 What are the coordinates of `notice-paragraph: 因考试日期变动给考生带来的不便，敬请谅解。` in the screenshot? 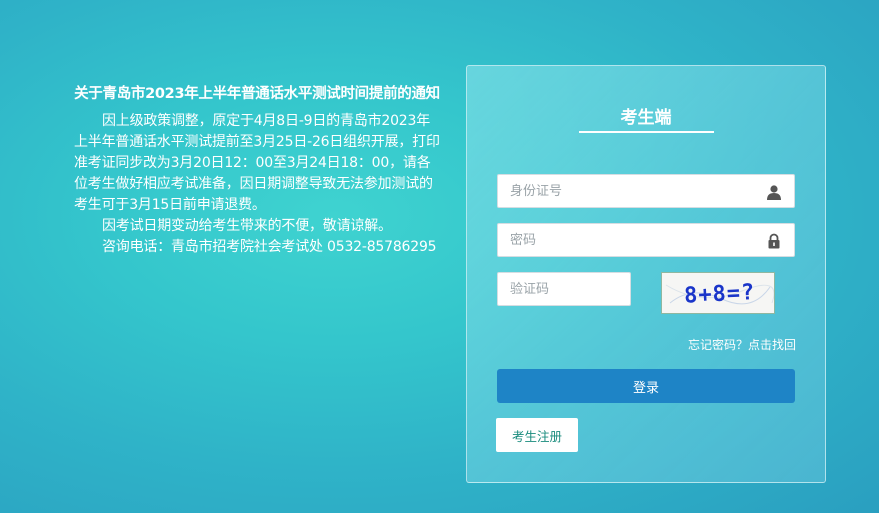 It's located at (247, 226).